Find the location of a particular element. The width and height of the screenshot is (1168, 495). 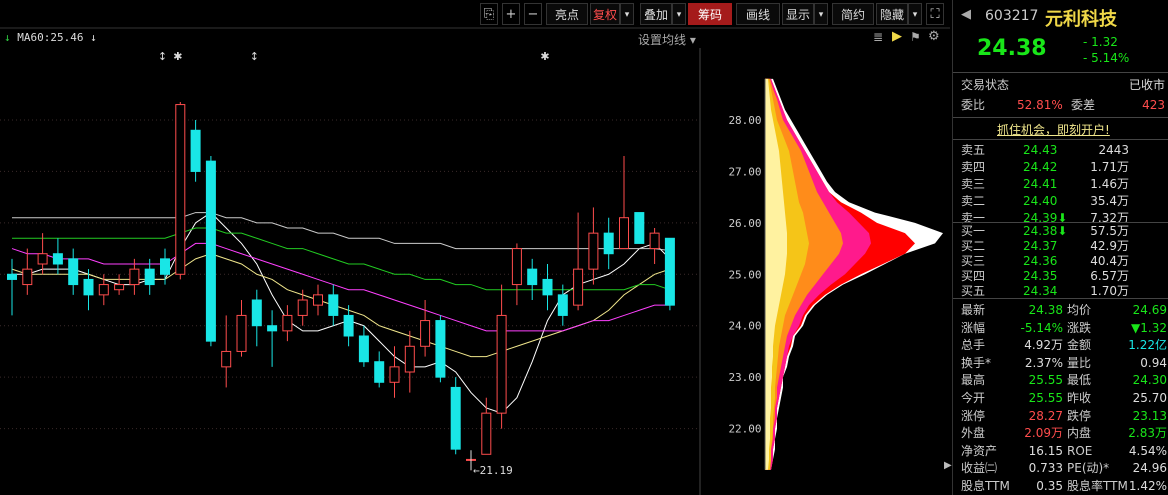

ask-row: 卖四 24.42 1.71万 is located at coordinates (1060, 167).